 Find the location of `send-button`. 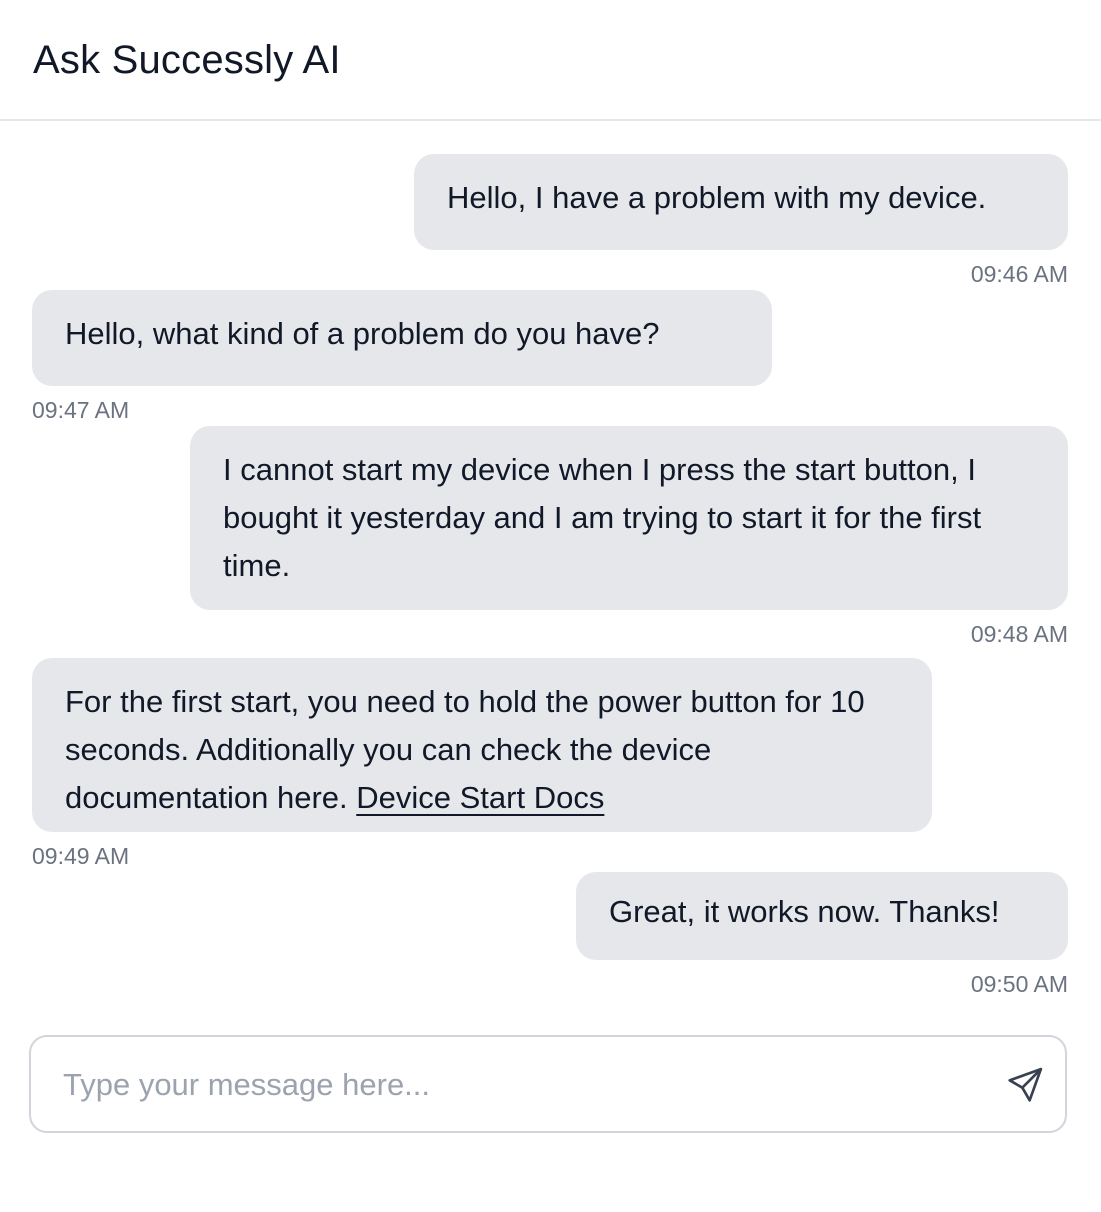

send-button is located at coordinates (1025, 1085).